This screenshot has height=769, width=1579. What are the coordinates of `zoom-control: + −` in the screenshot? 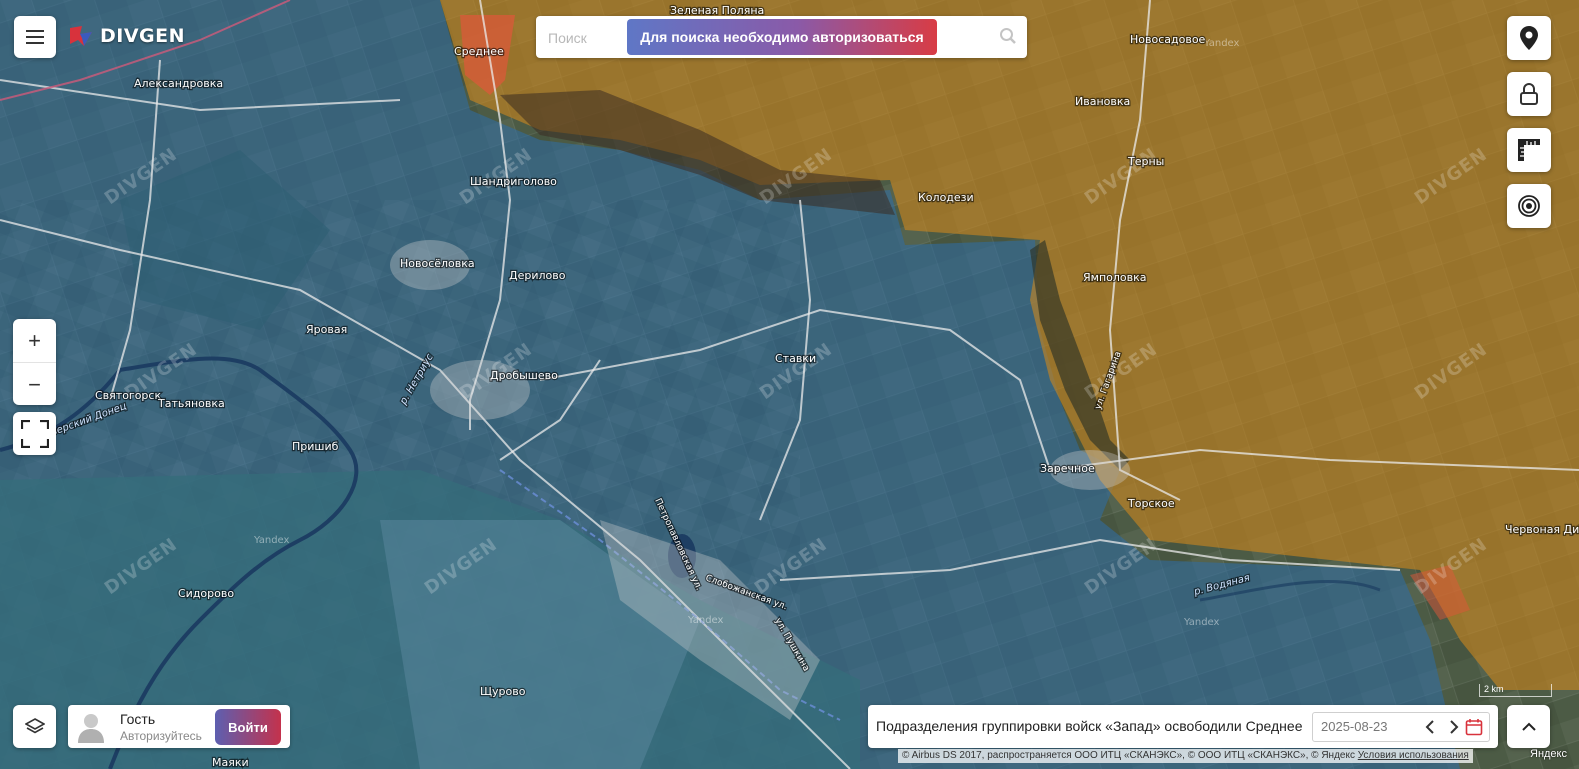 It's located at (34, 362).